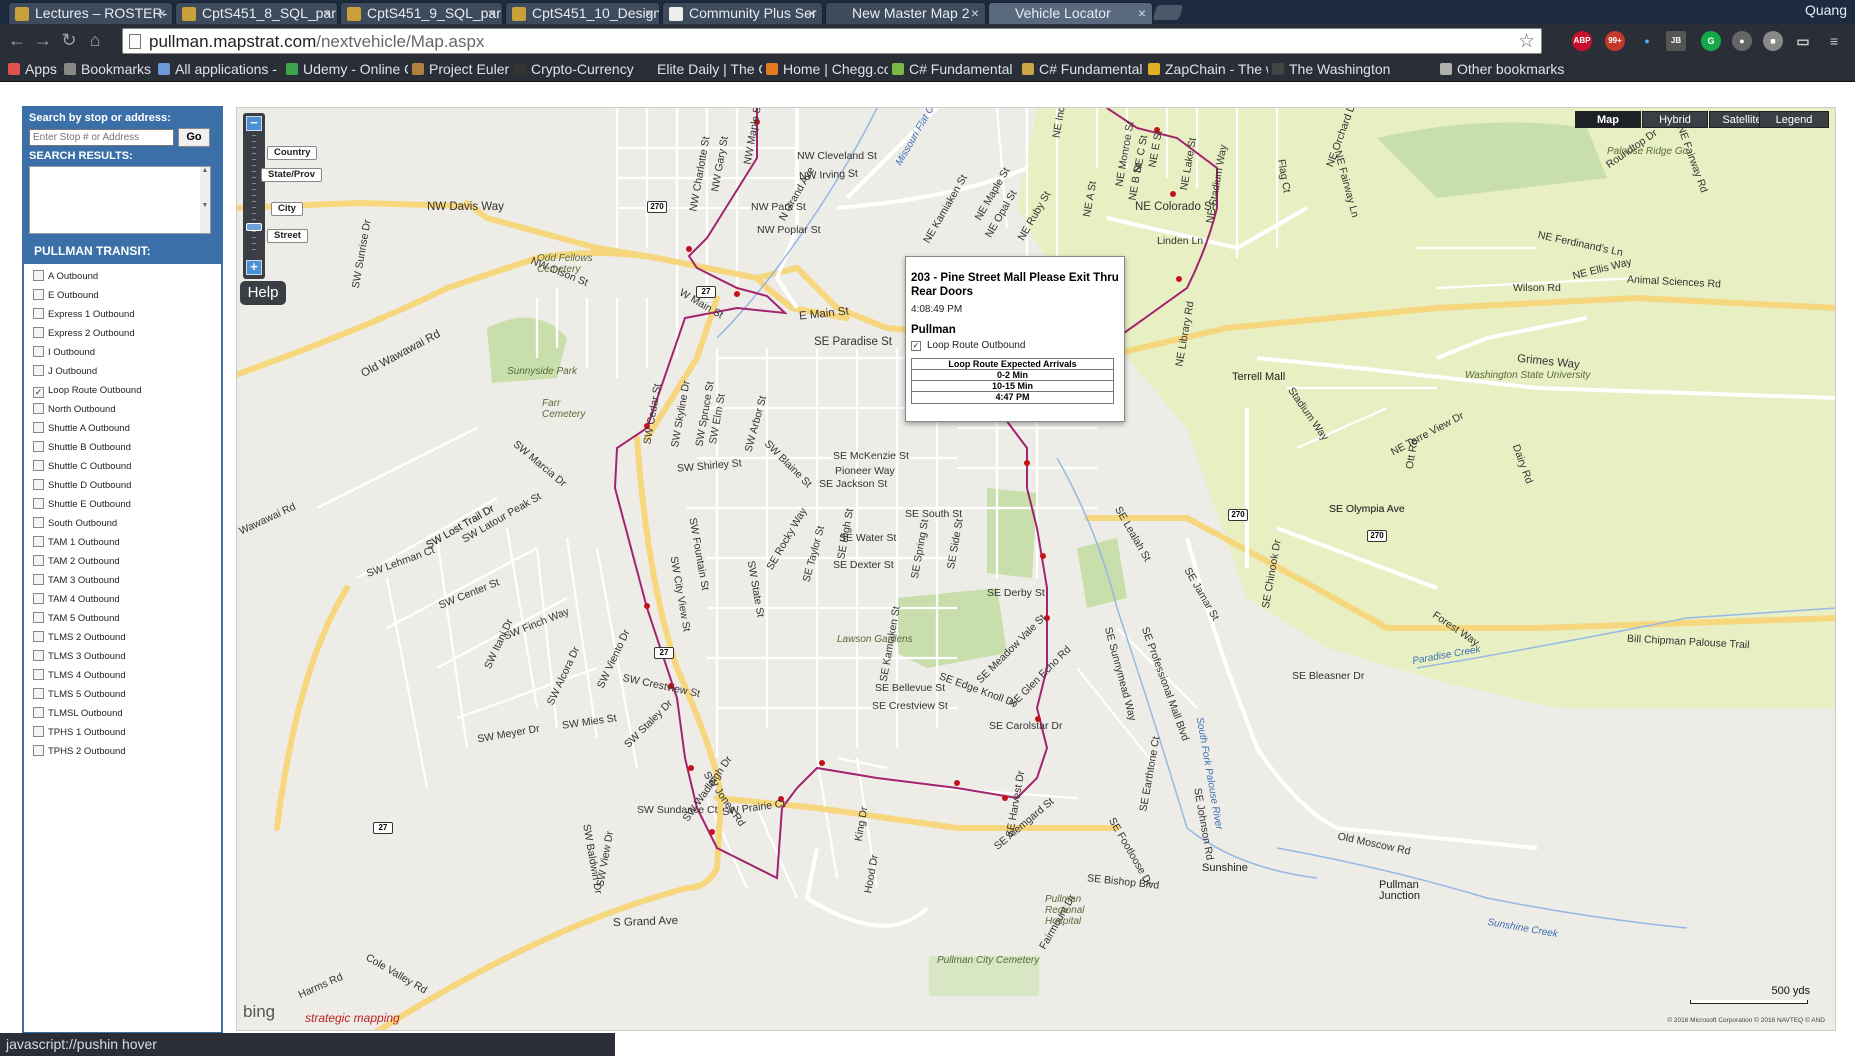 The image size is (1855, 1056). I want to click on route-item: TAM 1 Outbound, so click(125, 544).